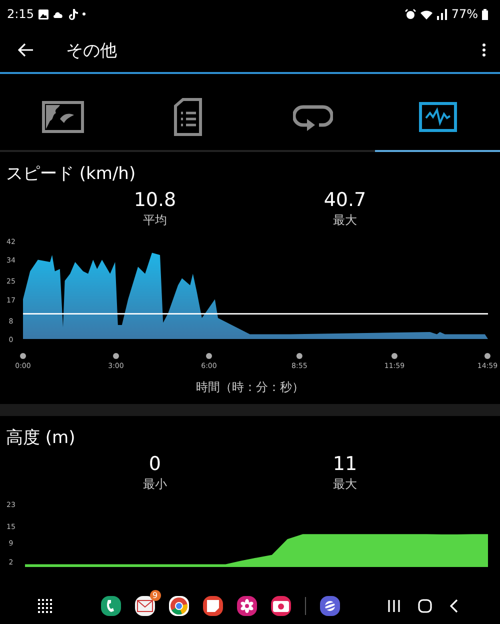  What do you see at coordinates (484, 50) in the screenshot?
I see `more-options-icon` at bounding box center [484, 50].